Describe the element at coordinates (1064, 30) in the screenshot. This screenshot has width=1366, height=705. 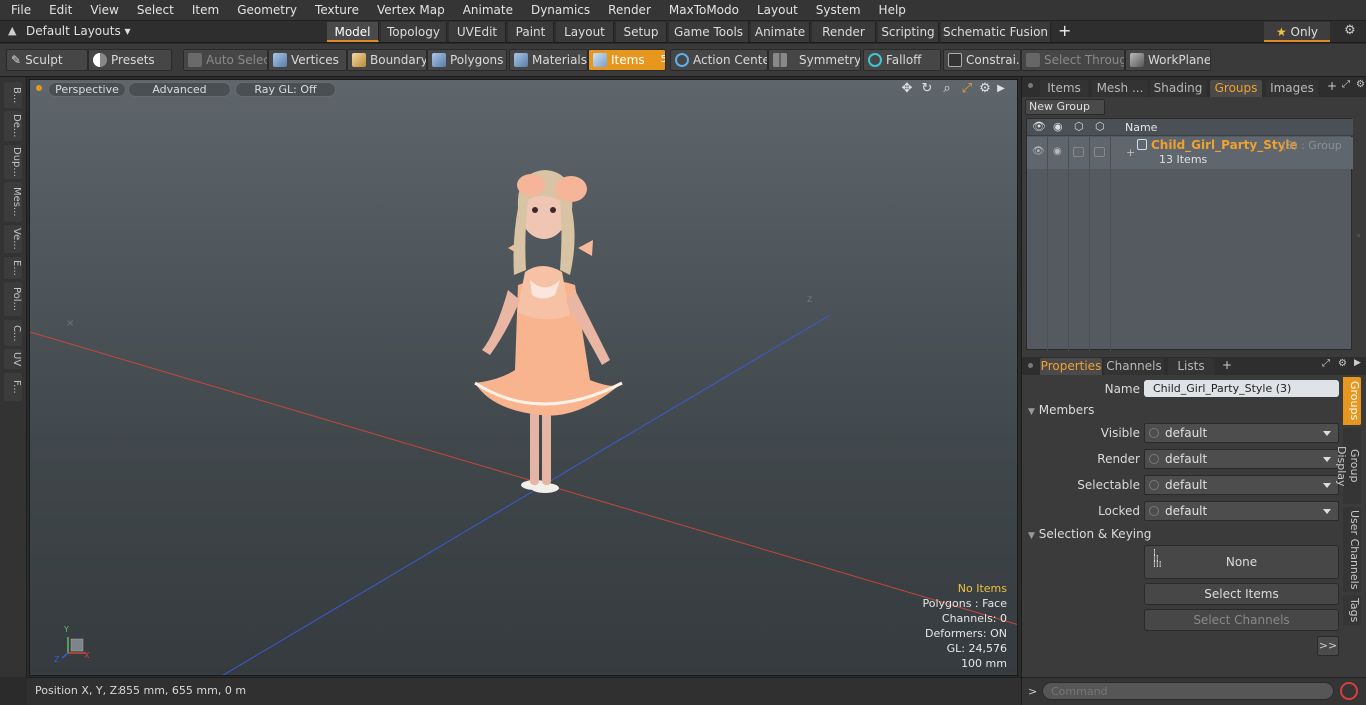
I see `add-layout-icon: +` at that location.